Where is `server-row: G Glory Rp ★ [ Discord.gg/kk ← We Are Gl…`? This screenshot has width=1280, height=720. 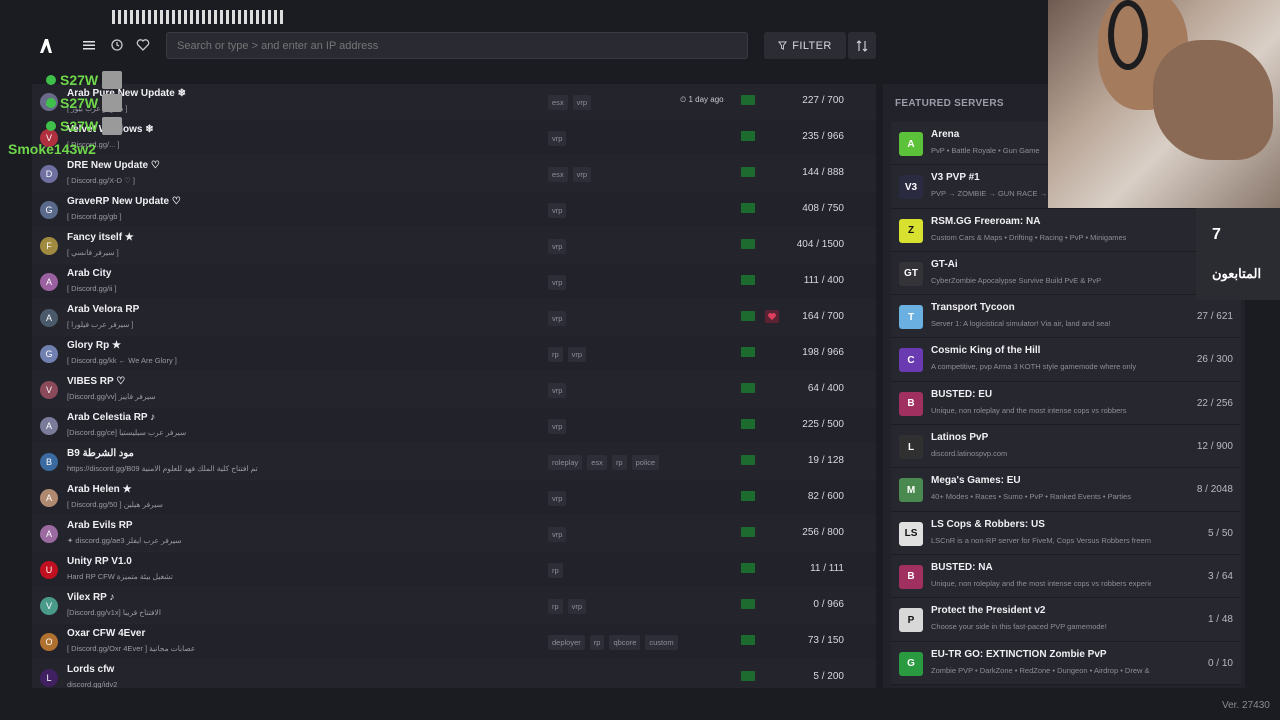
server-row: G Glory Rp ★ [ Discord.gg/kk ← We Are Gl… is located at coordinates (454, 354).